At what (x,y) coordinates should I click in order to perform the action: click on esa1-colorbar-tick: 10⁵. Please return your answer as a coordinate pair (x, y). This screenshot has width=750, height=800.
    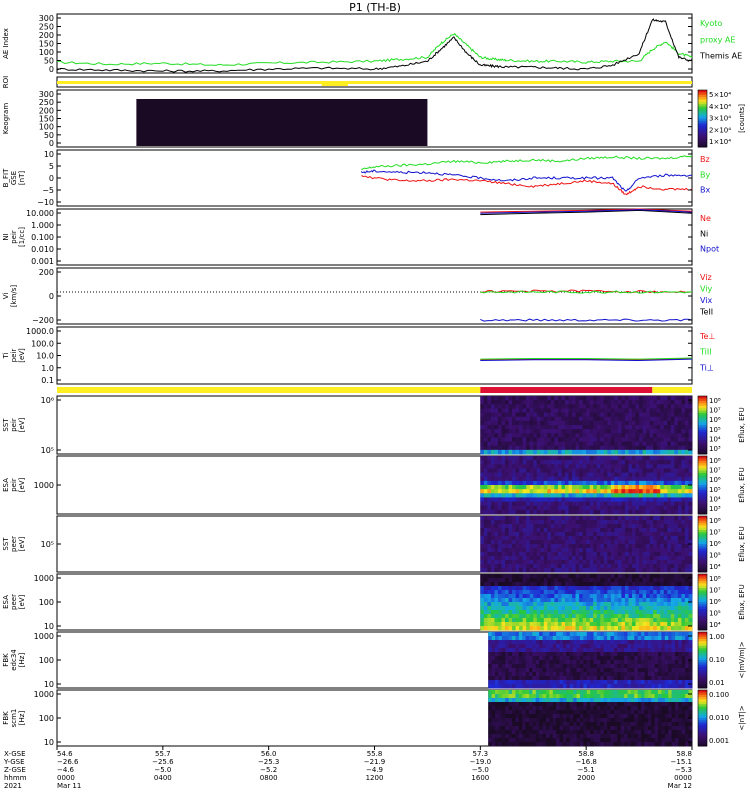
    Looking at the image, I should click on (715, 490).